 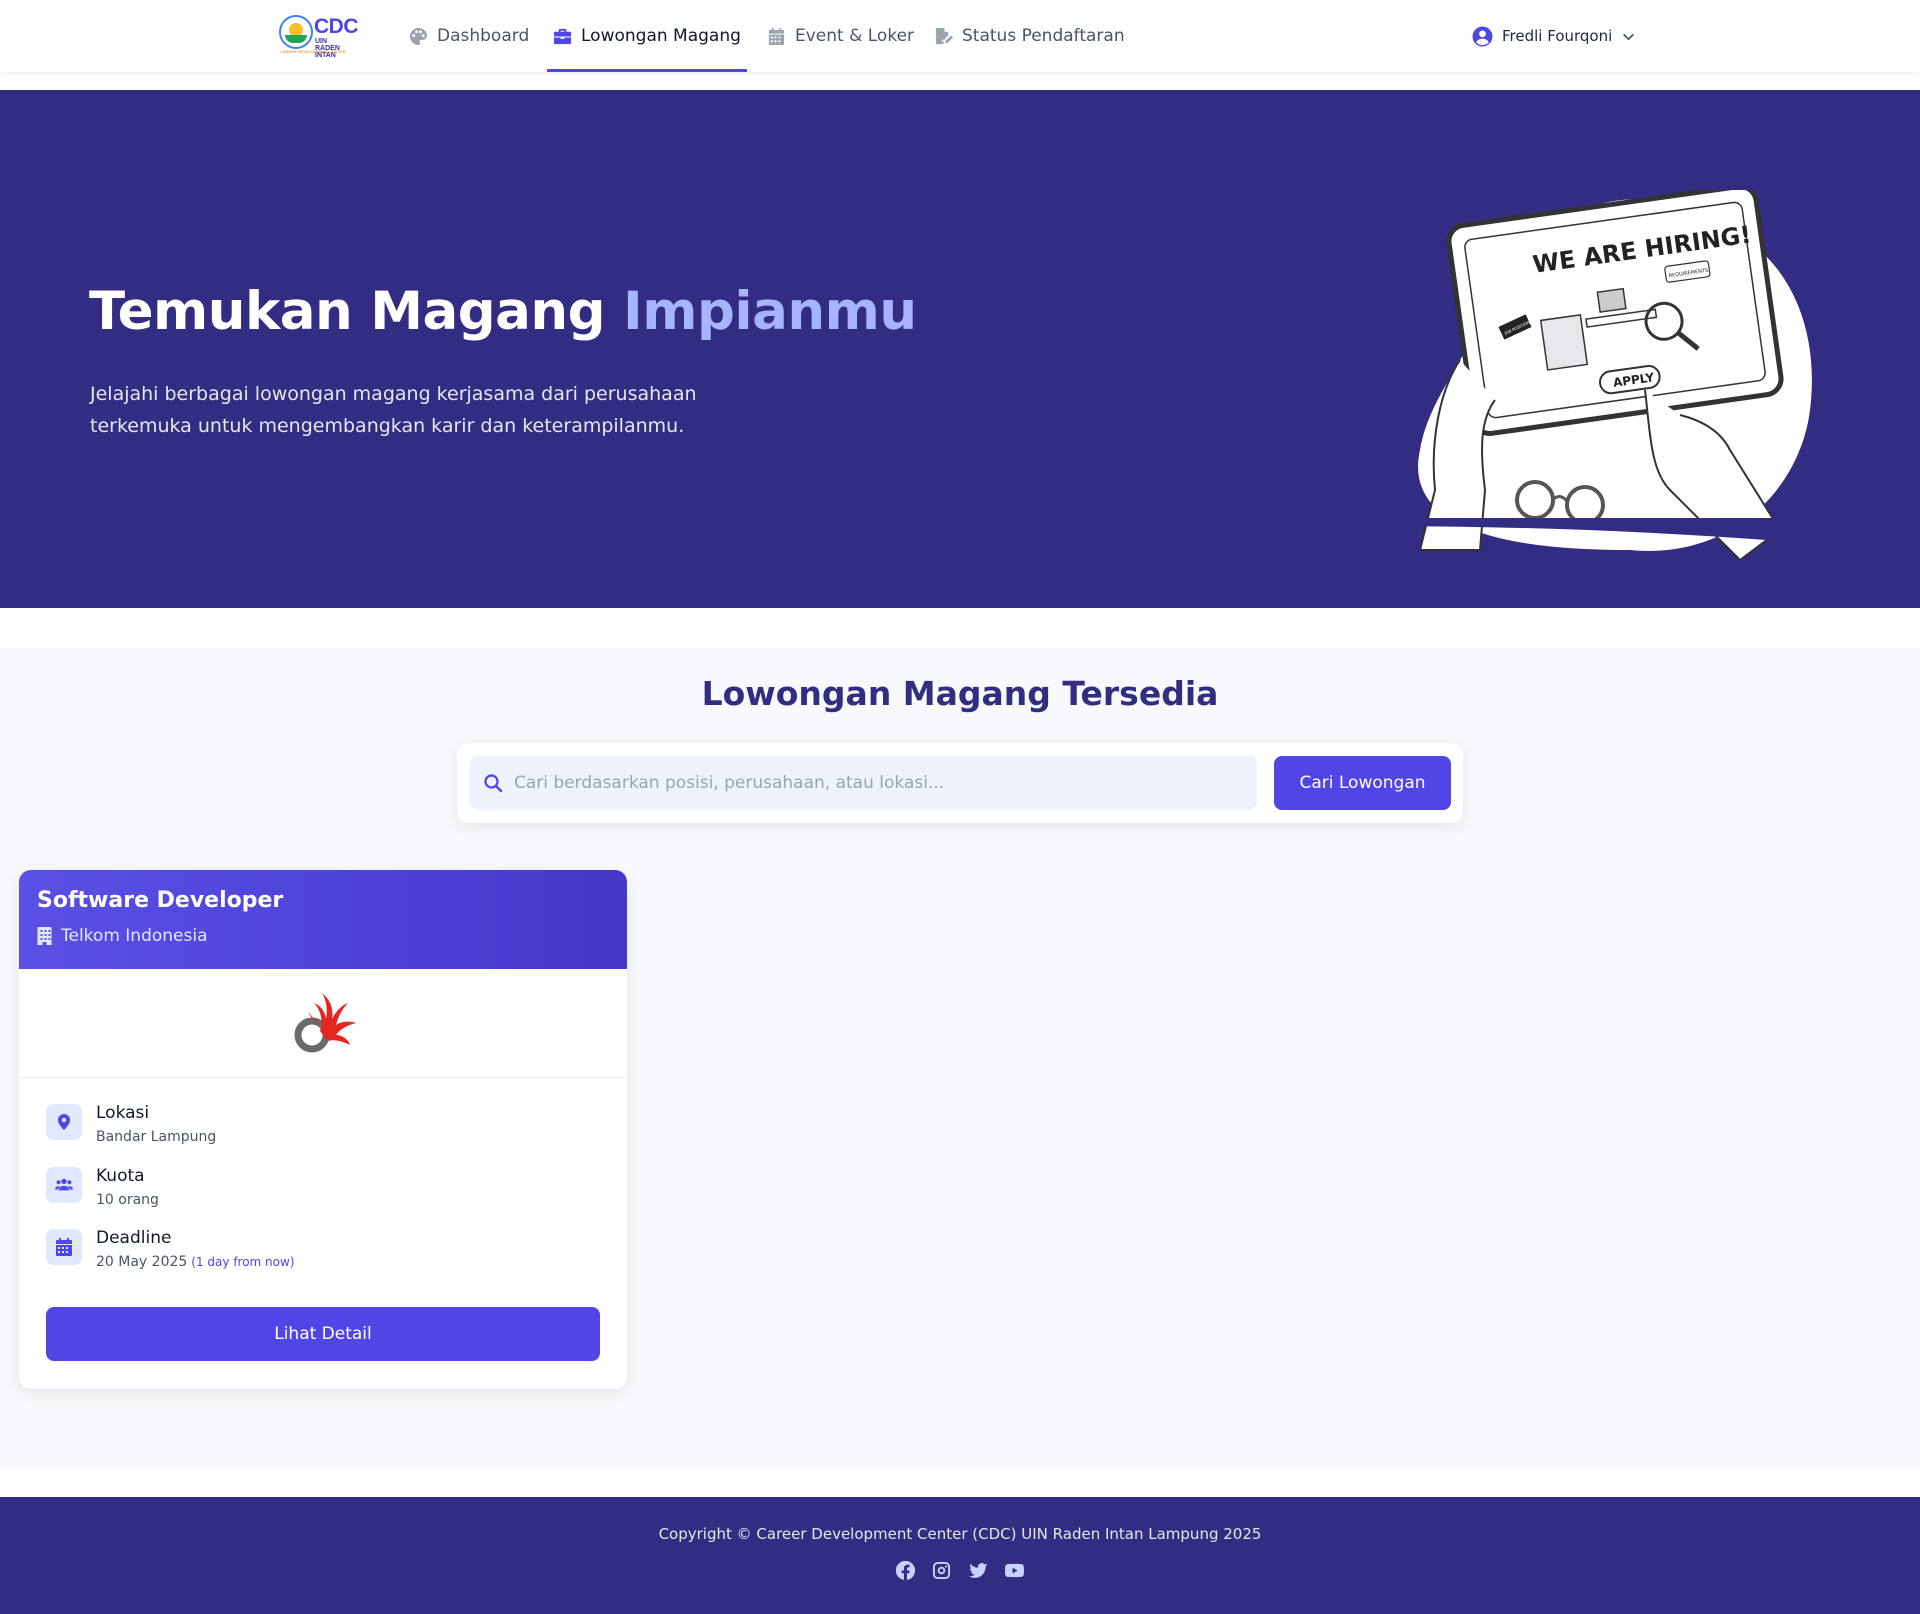 I want to click on job-quota-row: Kuota 10 orang, so click(x=326, y=1190).